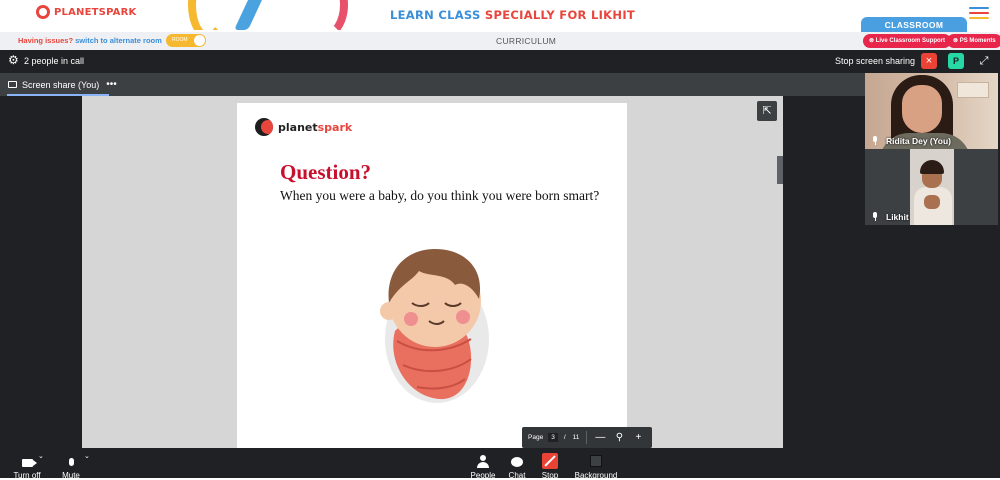 The height and width of the screenshot is (480, 1000). I want to click on issues-question: Having issues?, so click(46, 40).